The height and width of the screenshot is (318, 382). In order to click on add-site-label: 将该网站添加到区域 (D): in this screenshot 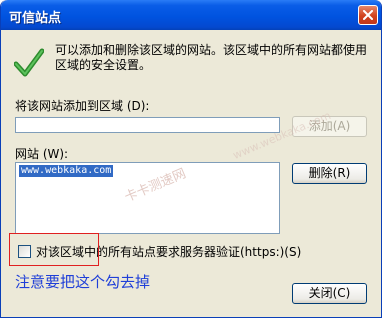, I will do `click(82, 106)`.